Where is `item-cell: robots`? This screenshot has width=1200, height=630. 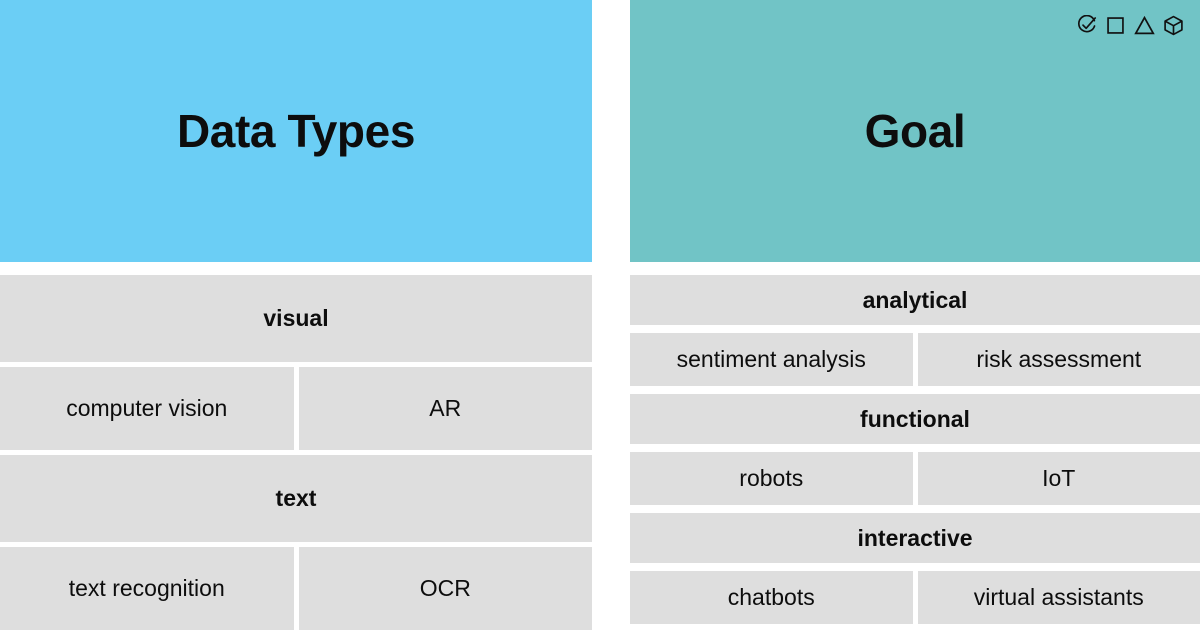 item-cell: robots is located at coordinates (771, 478).